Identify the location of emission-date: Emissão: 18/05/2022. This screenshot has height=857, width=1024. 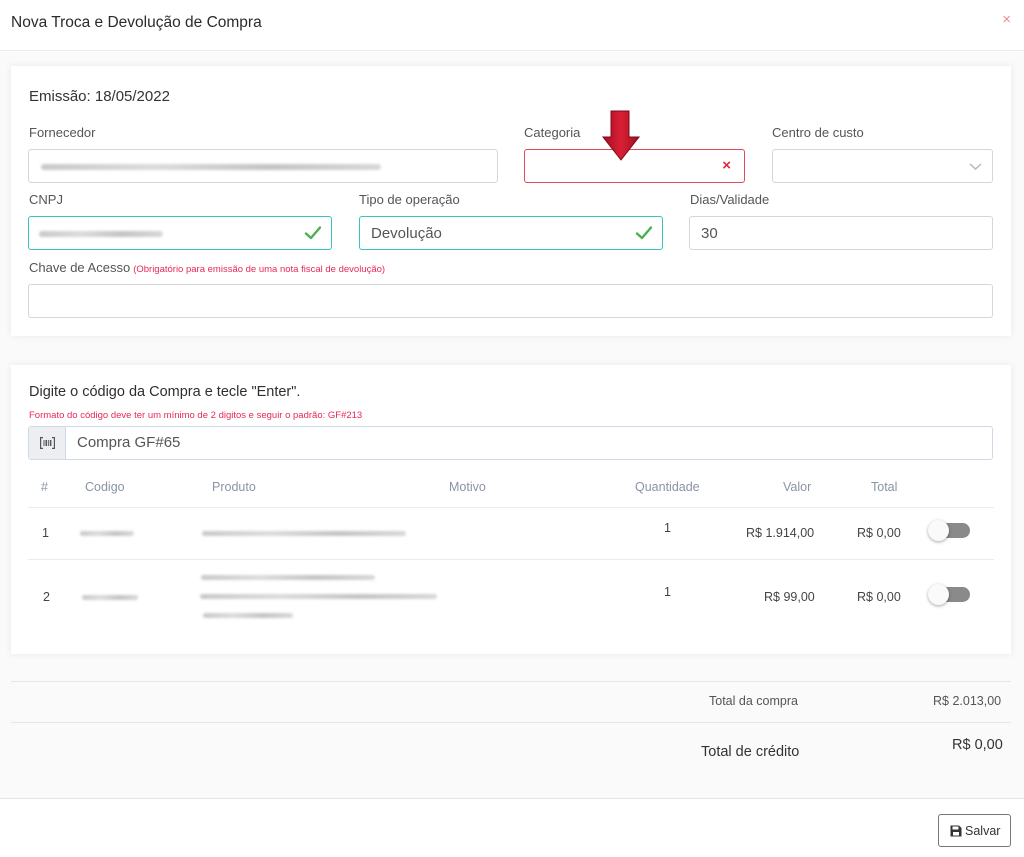
(99, 96).